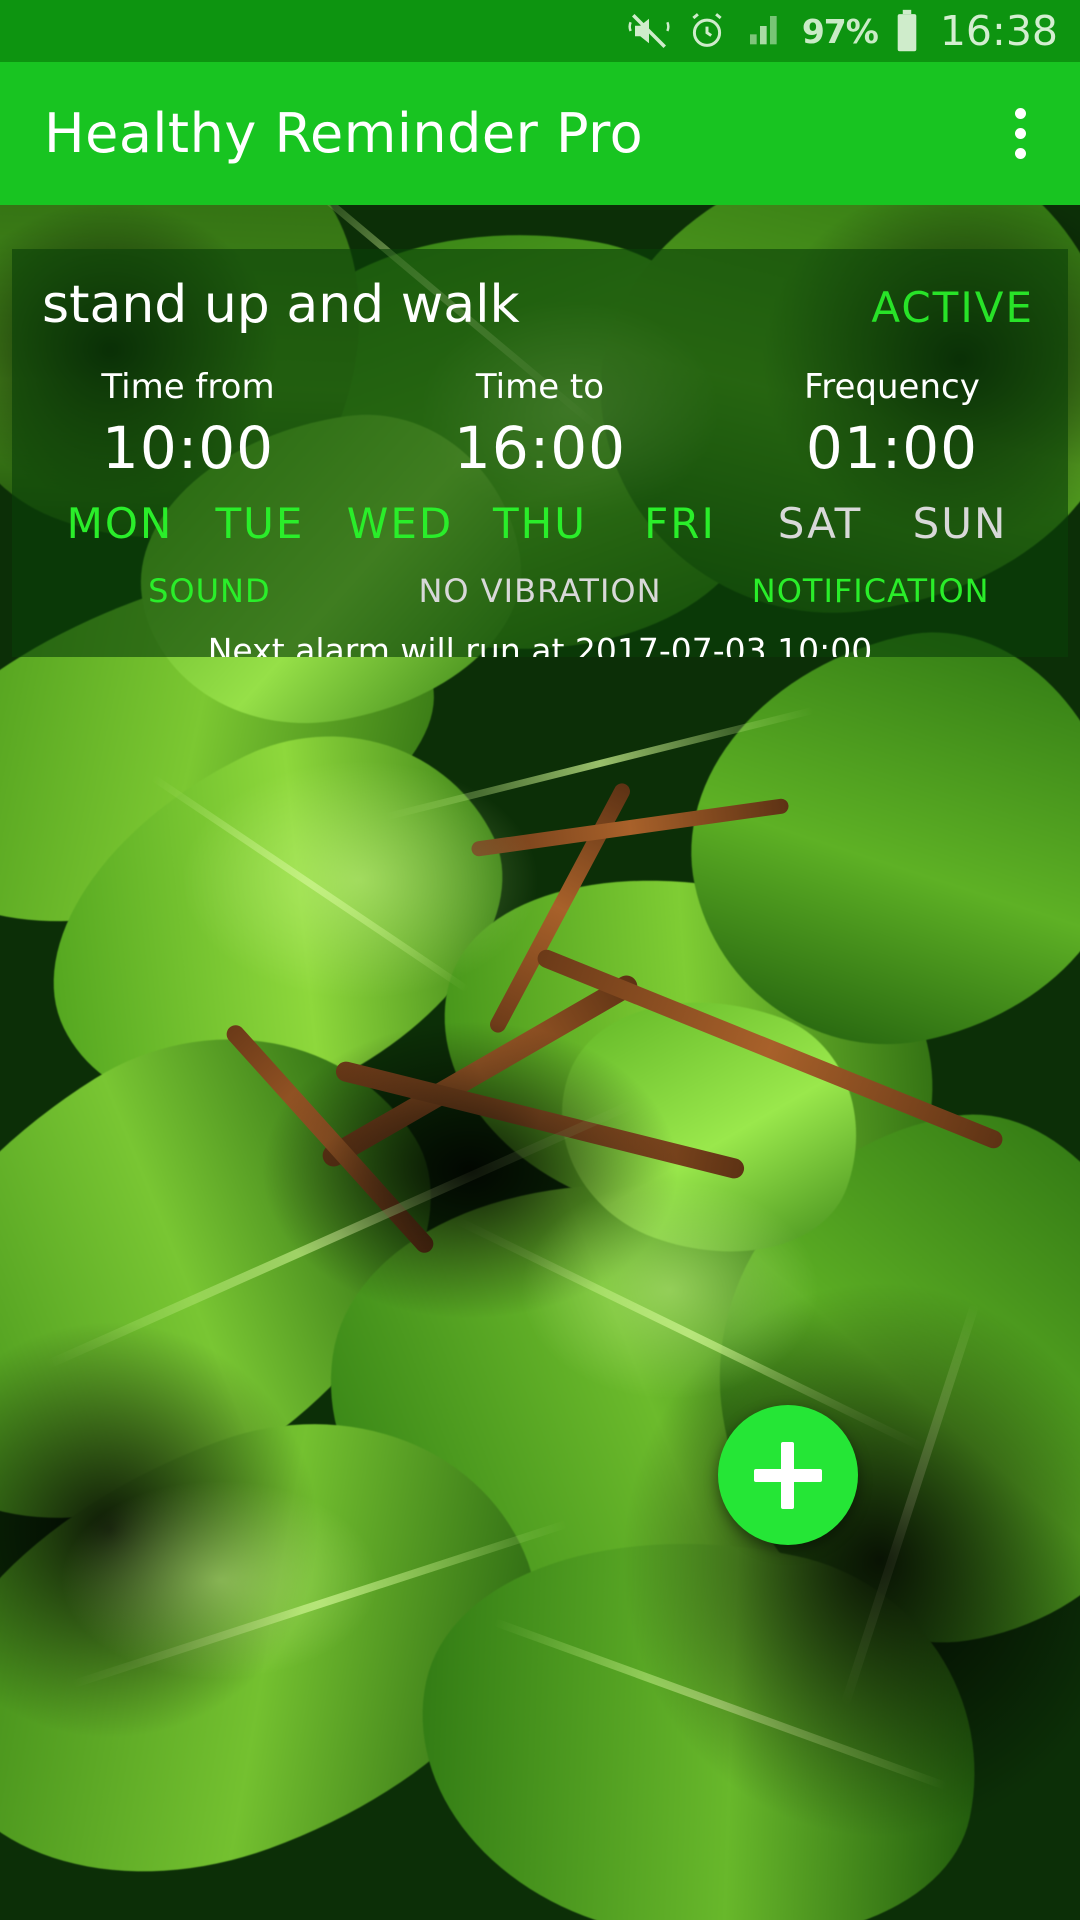 Image resolution: width=1080 pixels, height=1920 pixels. What do you see at coordinates (649, 31) in the screenshot?
I see `vibrate-mute-icon` at bounding box center [649, 31].